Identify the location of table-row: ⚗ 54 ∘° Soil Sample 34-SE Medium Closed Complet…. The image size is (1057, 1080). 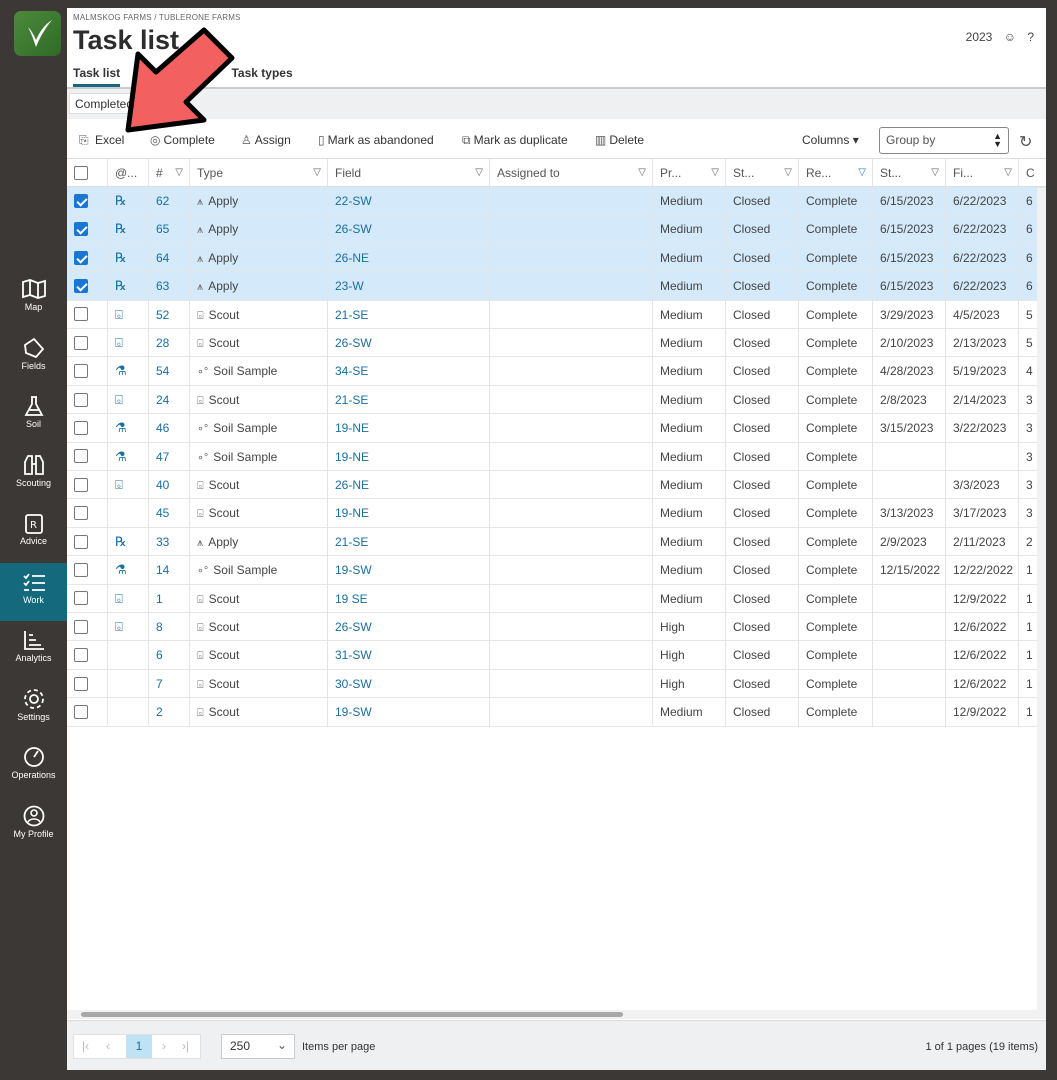
(556, 371).